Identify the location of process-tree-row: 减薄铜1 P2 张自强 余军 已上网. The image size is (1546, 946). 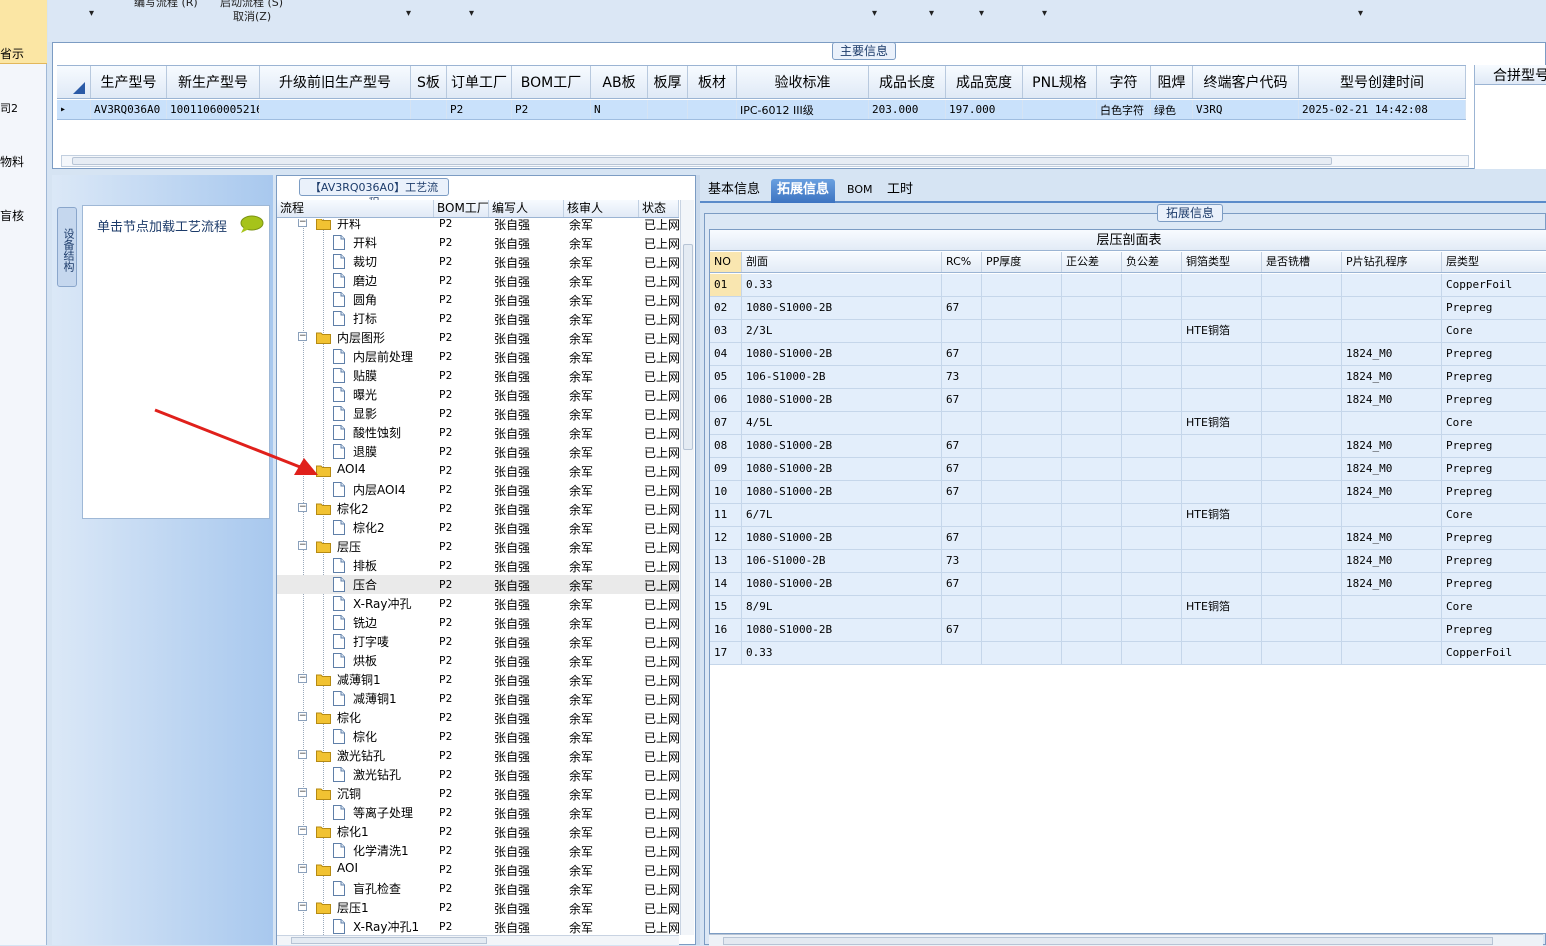
(478, 698).